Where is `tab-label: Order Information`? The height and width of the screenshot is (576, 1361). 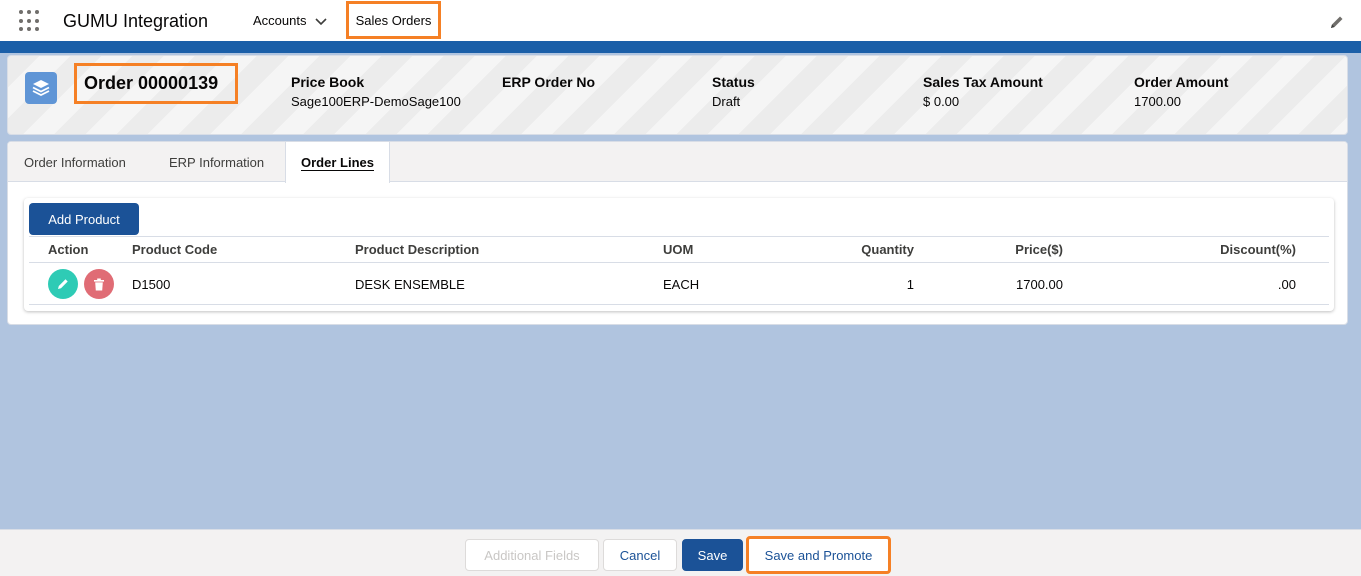
tab-label: Order Information is located at coordinates (75, 162).